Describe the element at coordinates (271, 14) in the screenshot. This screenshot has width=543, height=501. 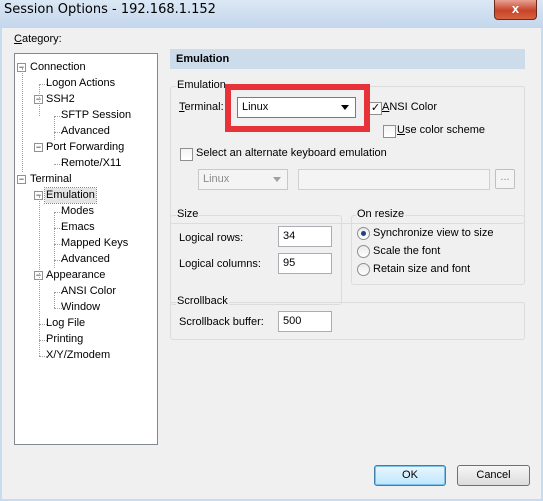
I see `title-bar: Session Options - 192.168.1.152 x` at that location.